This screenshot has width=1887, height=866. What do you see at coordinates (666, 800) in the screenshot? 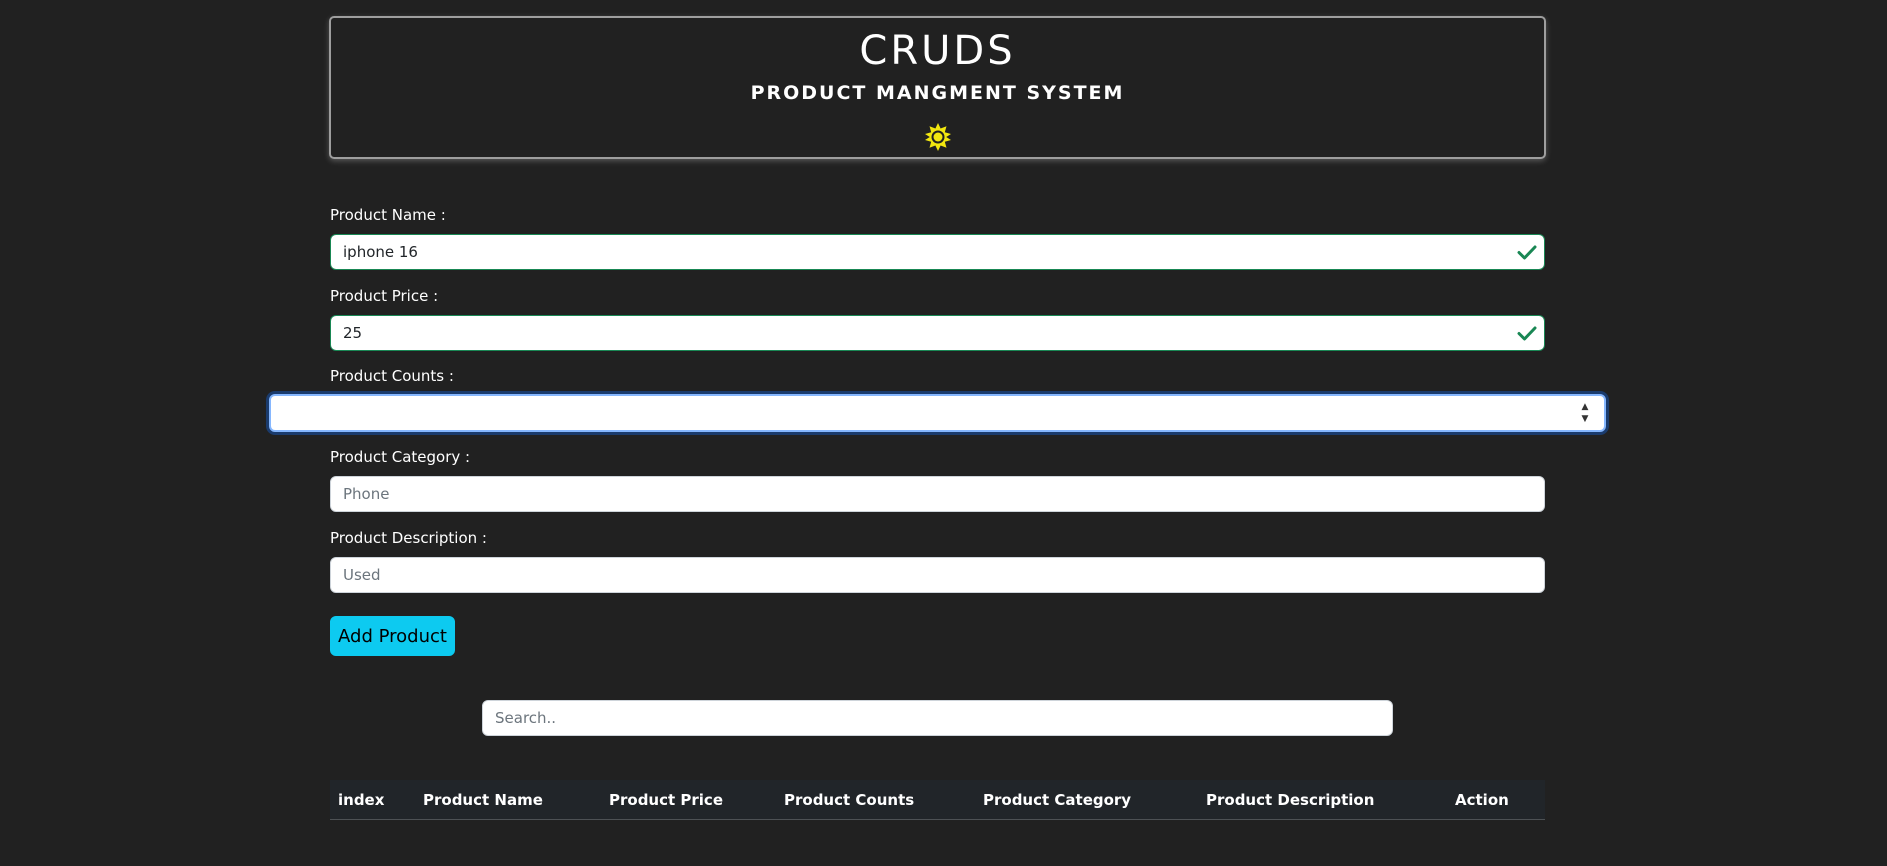
I see `column-header-product-price: Product Price` at bounding box center [666, 800].